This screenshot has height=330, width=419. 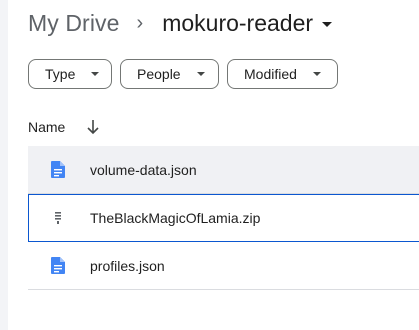 I want to click on filter-bar: Type People Modified, so click(x=183, y=74).